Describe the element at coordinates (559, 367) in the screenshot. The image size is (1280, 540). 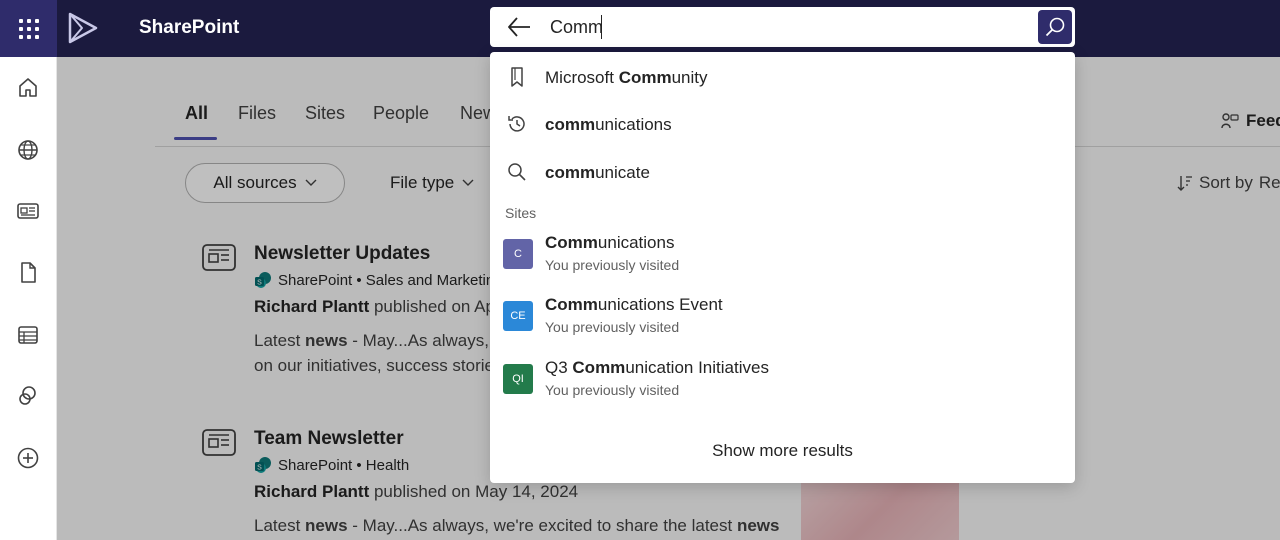
I see `site-name-pre: Q3` at that location.